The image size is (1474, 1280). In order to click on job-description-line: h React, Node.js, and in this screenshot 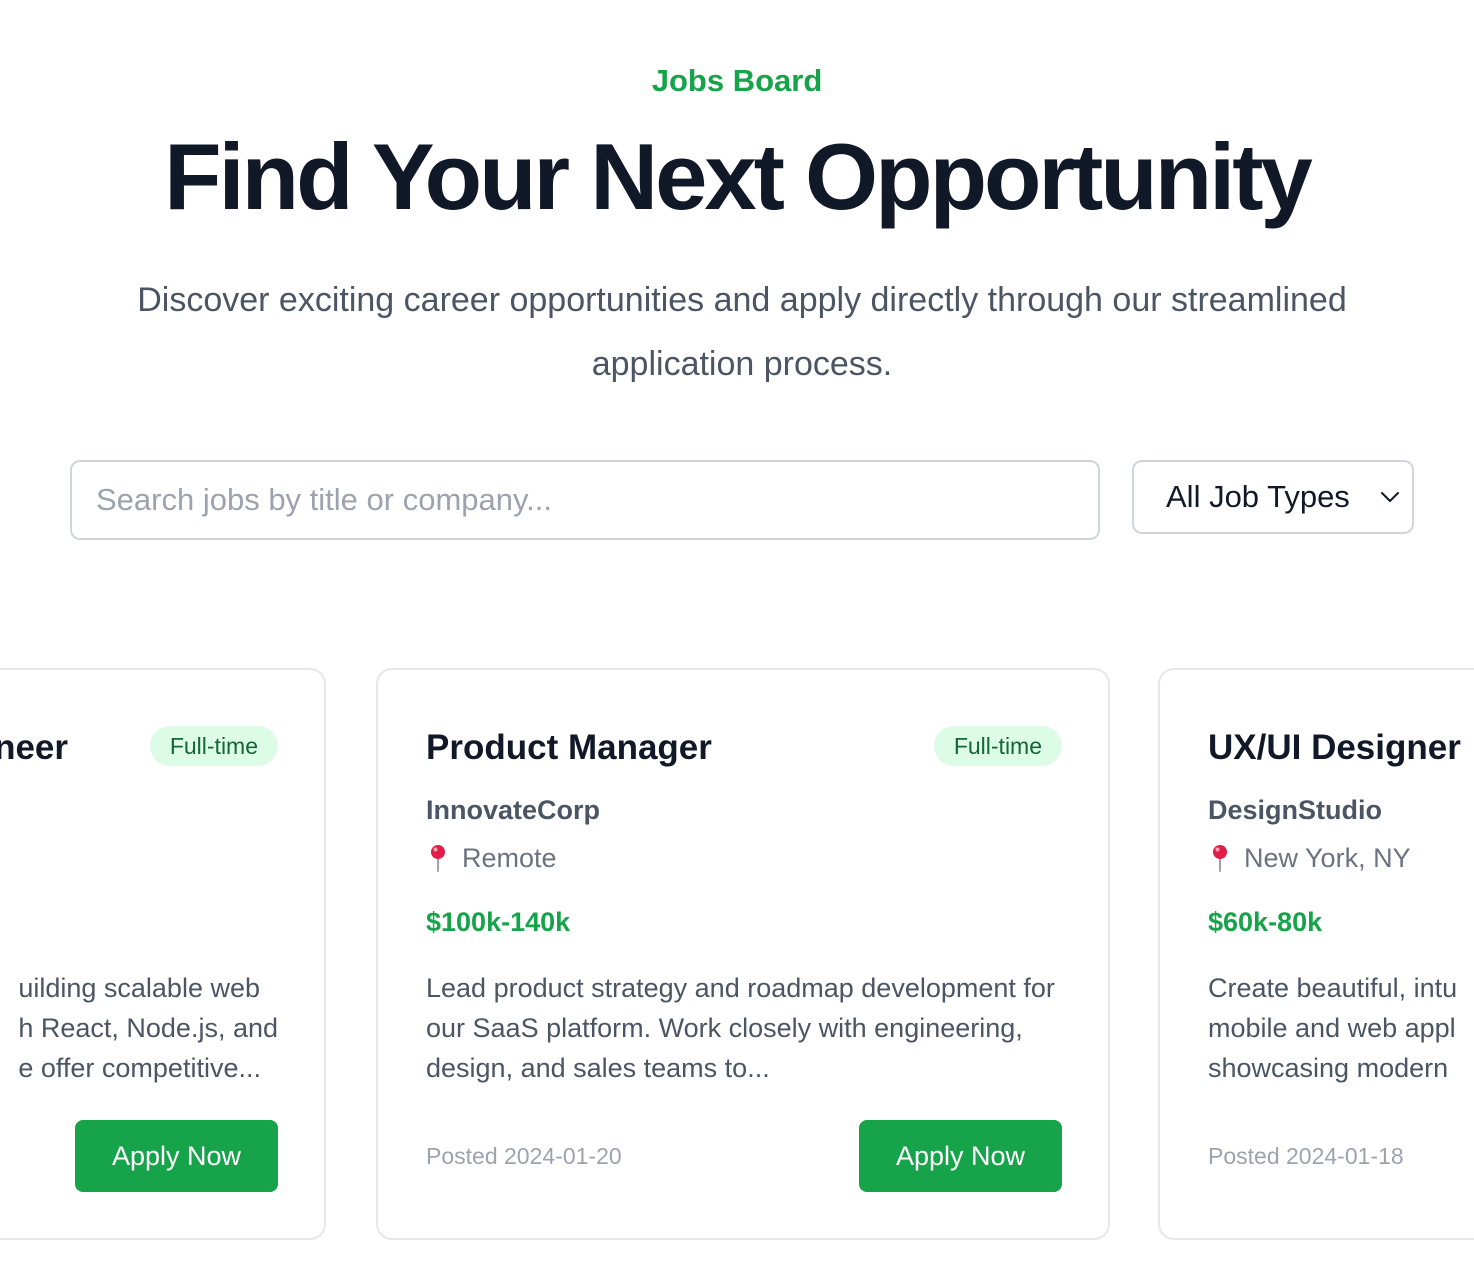, I will do `click(148, 1028)`.